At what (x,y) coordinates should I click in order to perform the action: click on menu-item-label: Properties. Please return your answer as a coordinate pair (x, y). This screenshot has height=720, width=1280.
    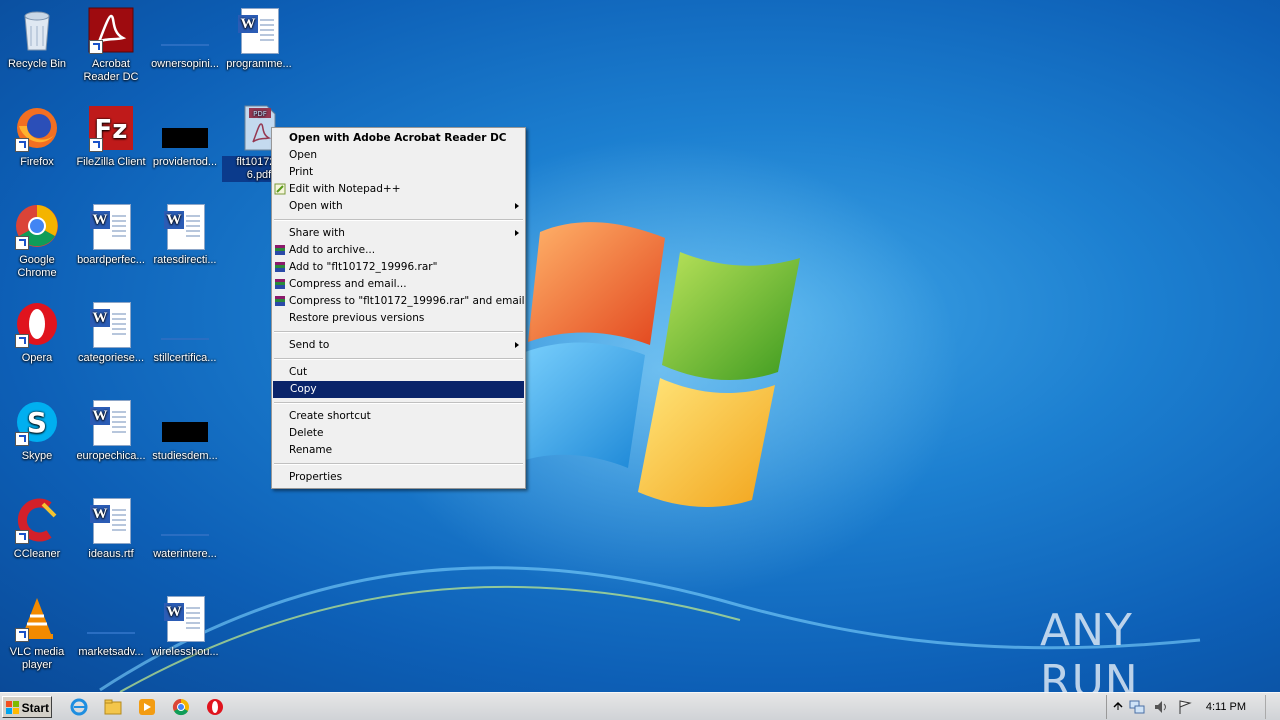
    Looking at the image, I should click on (316, 477).